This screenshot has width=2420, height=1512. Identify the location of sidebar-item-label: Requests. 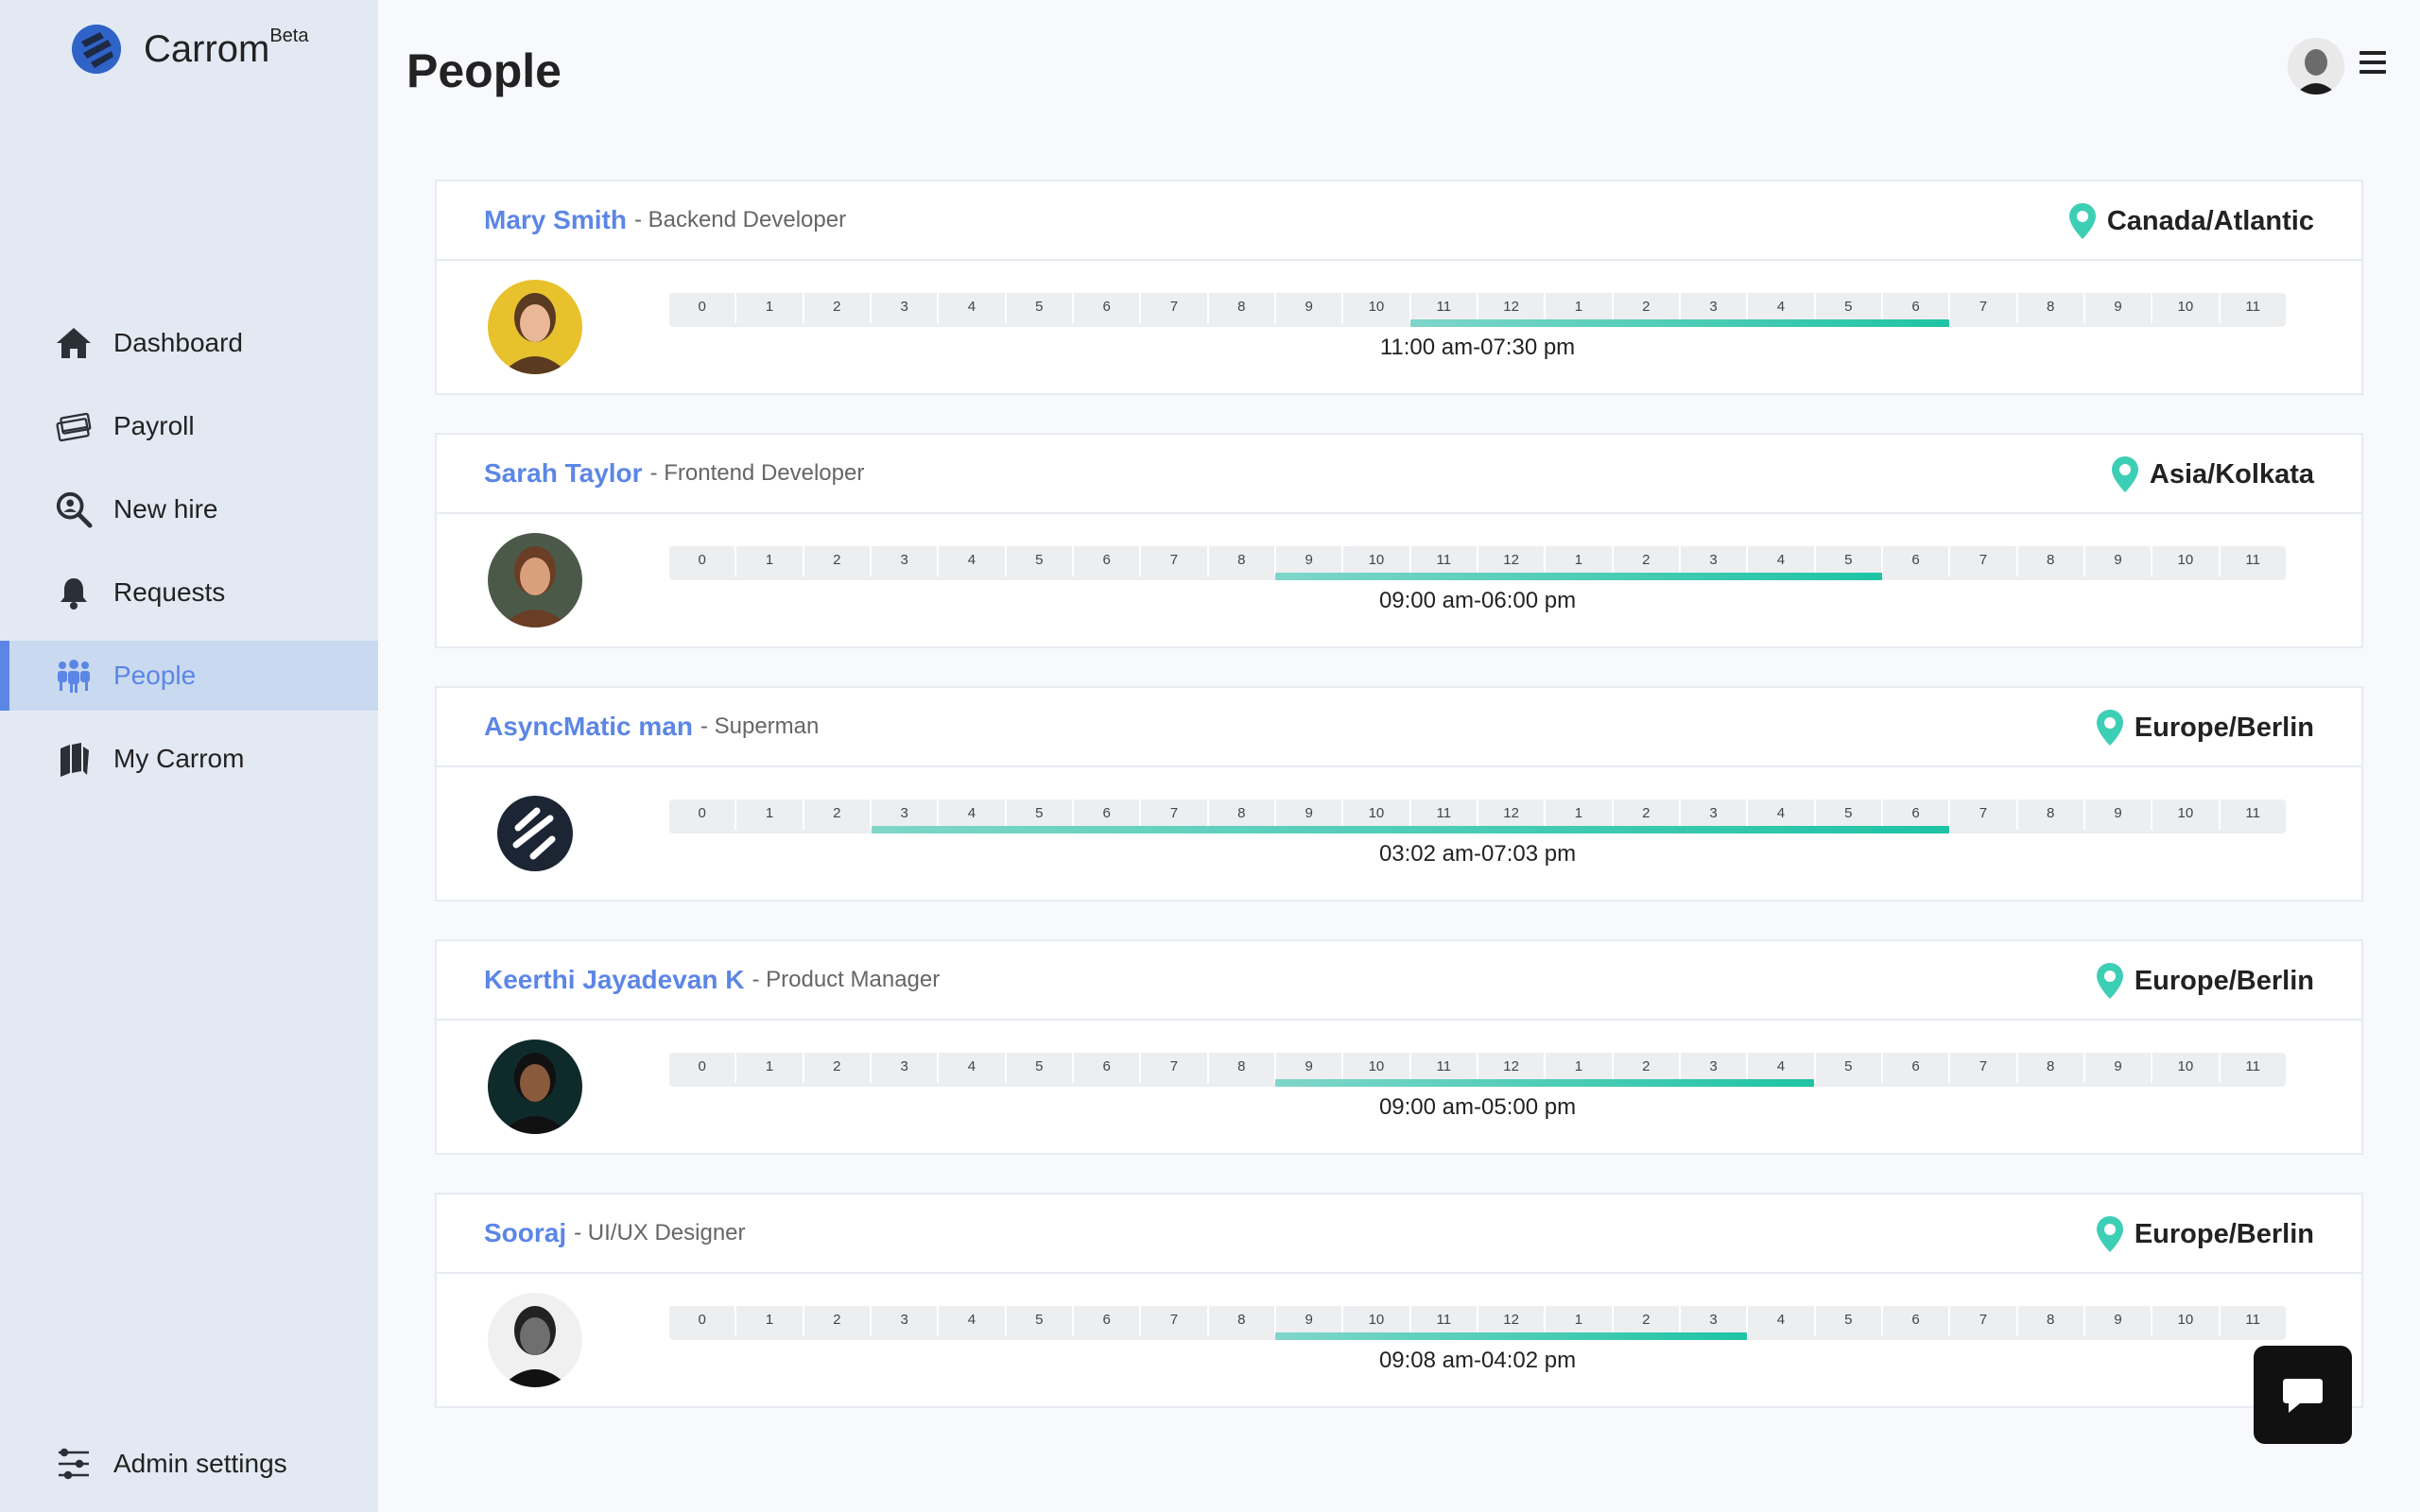
(169, 592).